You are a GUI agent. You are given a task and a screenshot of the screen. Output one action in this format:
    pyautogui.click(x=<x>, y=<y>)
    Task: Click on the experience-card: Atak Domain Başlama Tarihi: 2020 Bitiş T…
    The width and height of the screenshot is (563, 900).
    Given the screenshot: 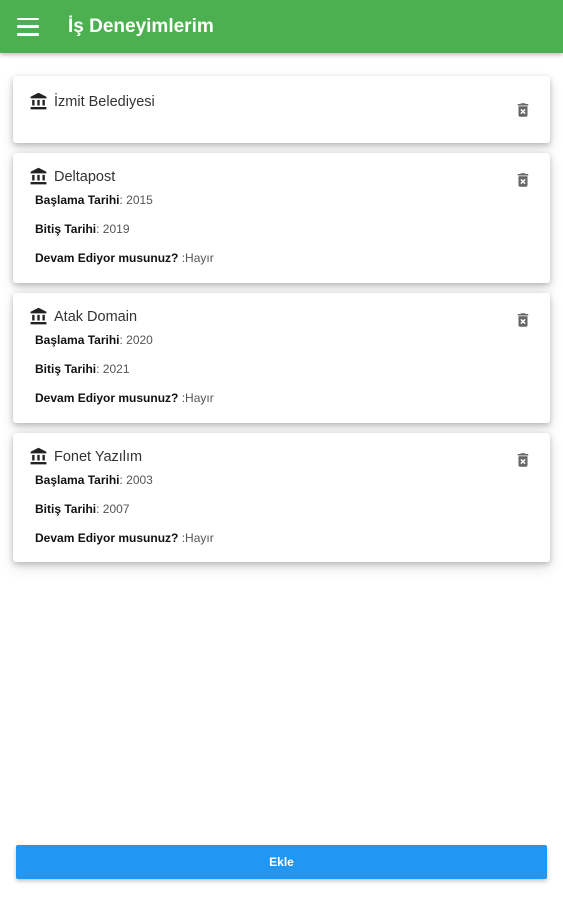 What is the action you would take?
    pyautogui.click(x=281, y=358)
    